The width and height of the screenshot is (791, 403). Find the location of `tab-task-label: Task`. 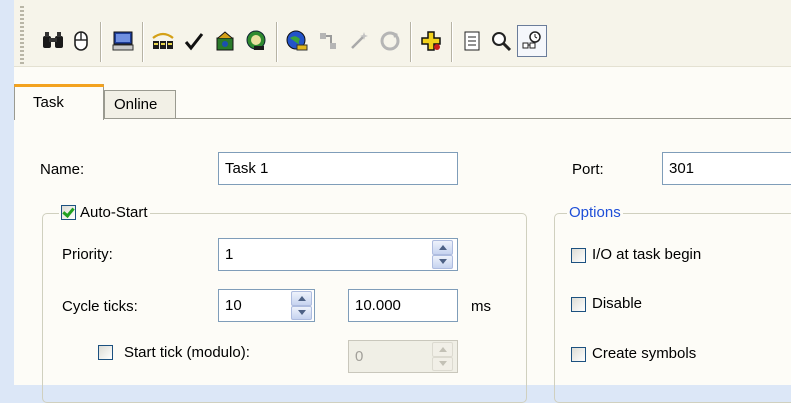

tab-task-label: Task is located at coordinates (48, 102).